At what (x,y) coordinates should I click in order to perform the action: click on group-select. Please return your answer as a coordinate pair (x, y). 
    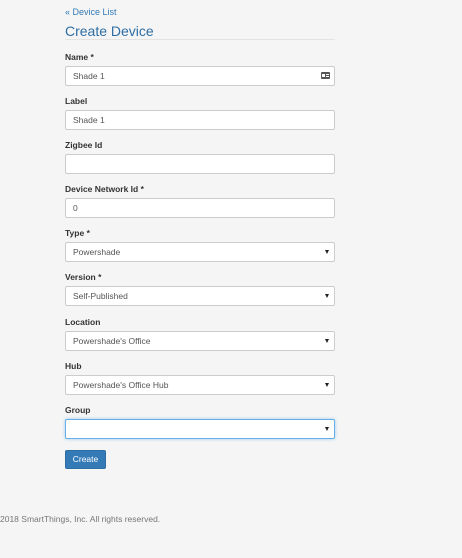
    Looking at the image, I should click on (200, 429).